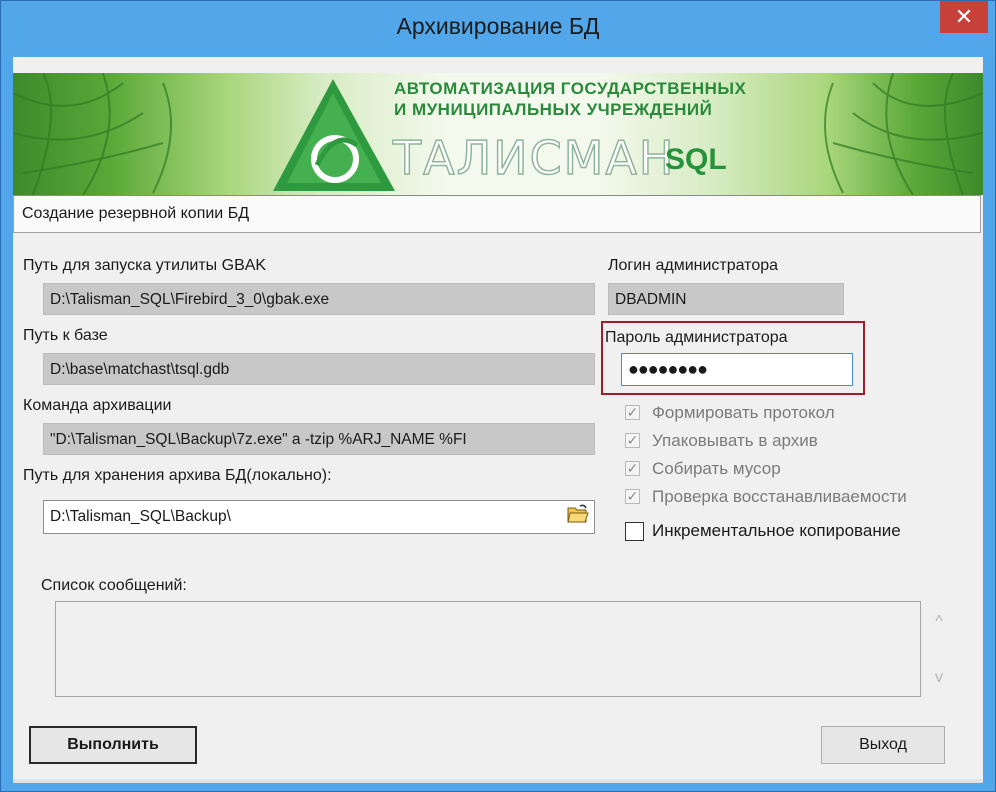 The width and height of the screenshot is (996, 792). I want to click on bottom-strip, so click(498, 781).